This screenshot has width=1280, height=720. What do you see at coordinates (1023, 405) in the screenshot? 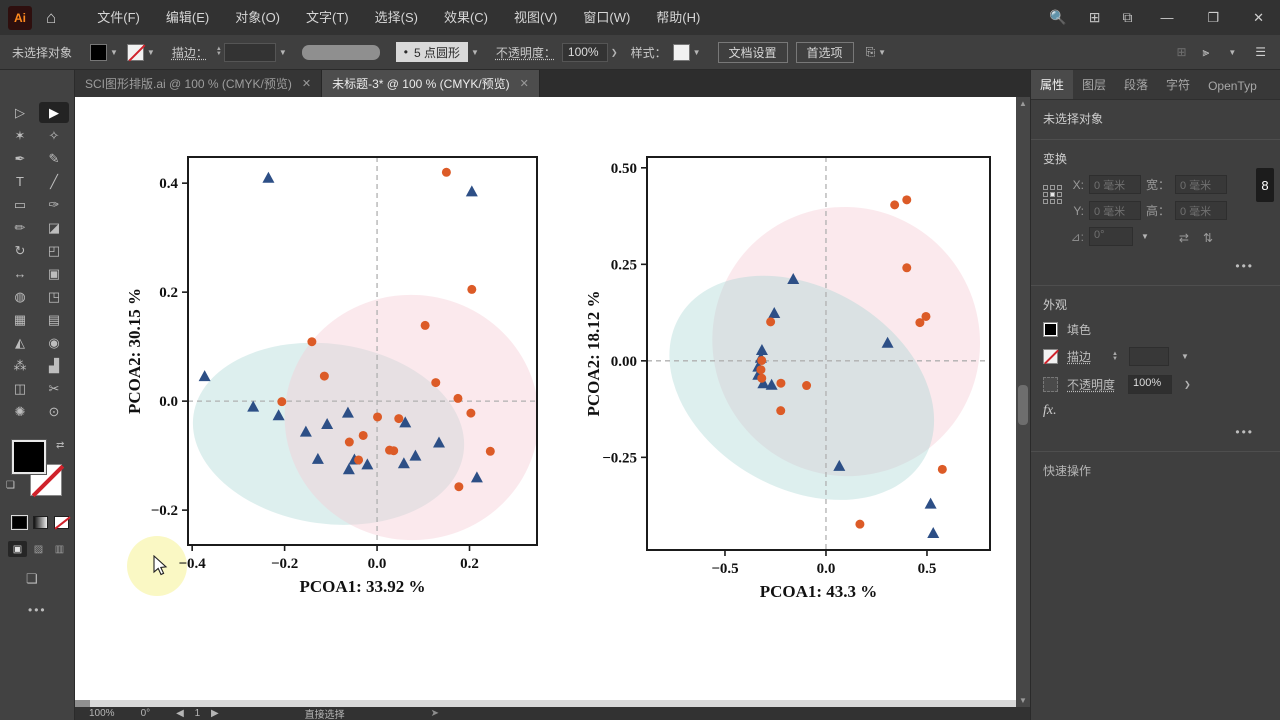
I see `scrollbar-thumb` at bounding box center [1023, 405].